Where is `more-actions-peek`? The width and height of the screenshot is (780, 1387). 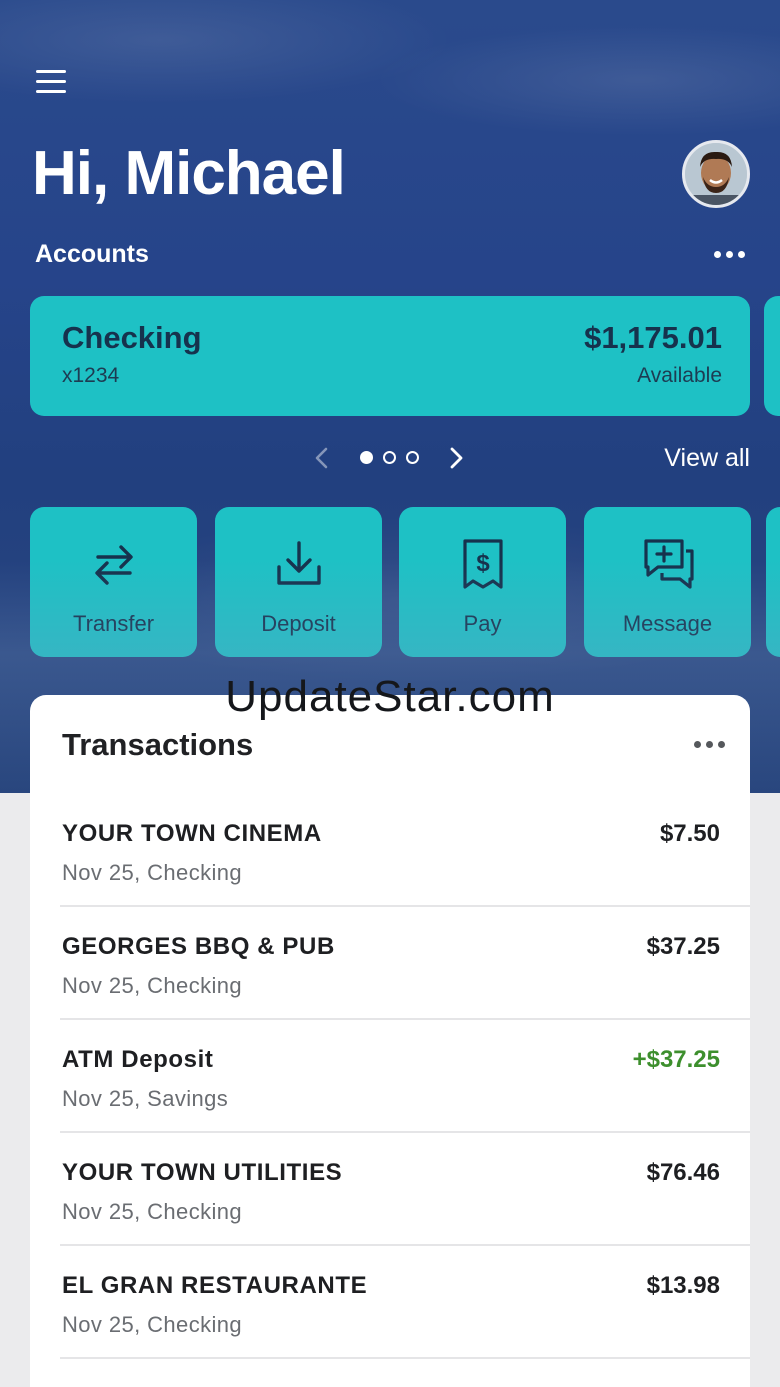 more-actions-peek is located at coordinates (773, 582).